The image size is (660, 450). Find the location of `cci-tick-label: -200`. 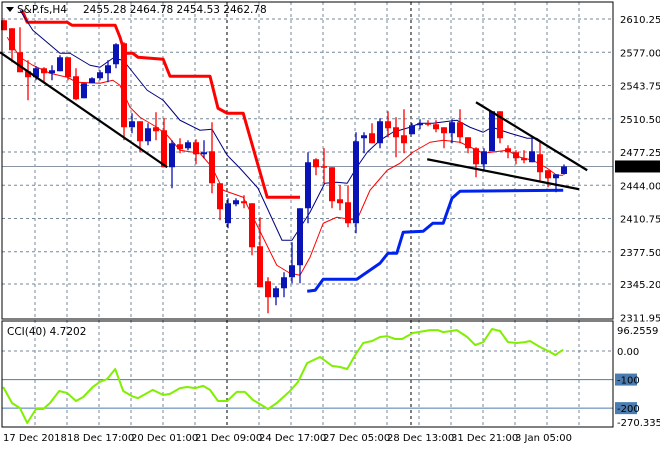

cci-tick-label: -200 is located at coordinates (628, 409).